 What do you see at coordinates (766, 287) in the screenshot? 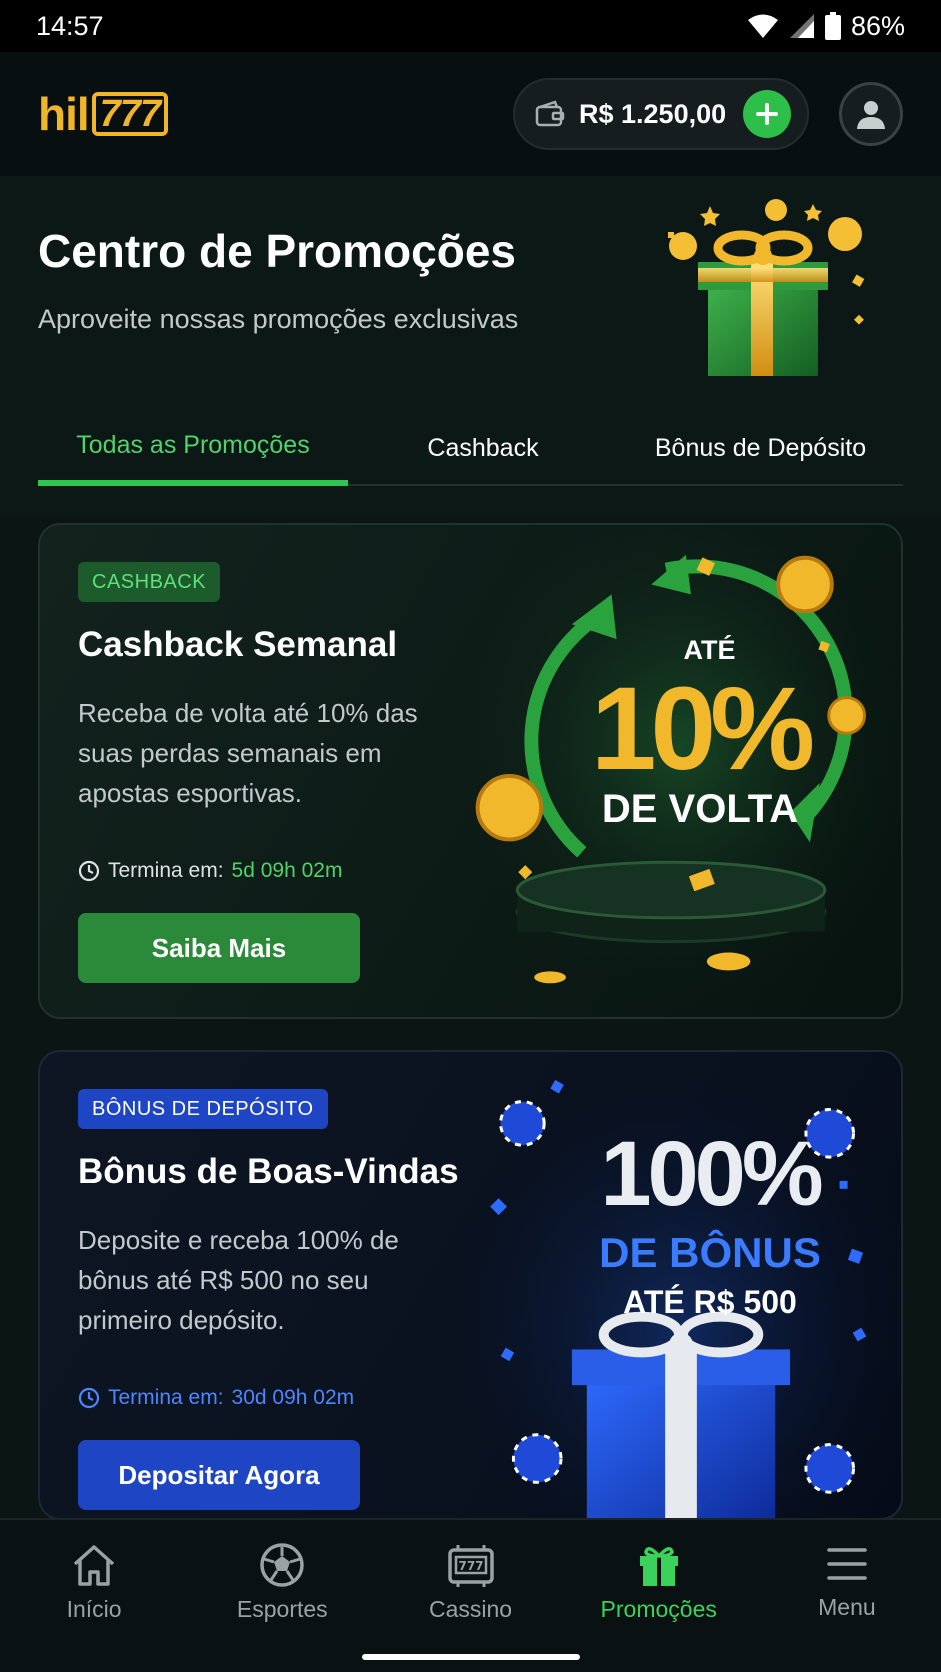
I see `gift-box-illustration` at bounding box center [766, 287].